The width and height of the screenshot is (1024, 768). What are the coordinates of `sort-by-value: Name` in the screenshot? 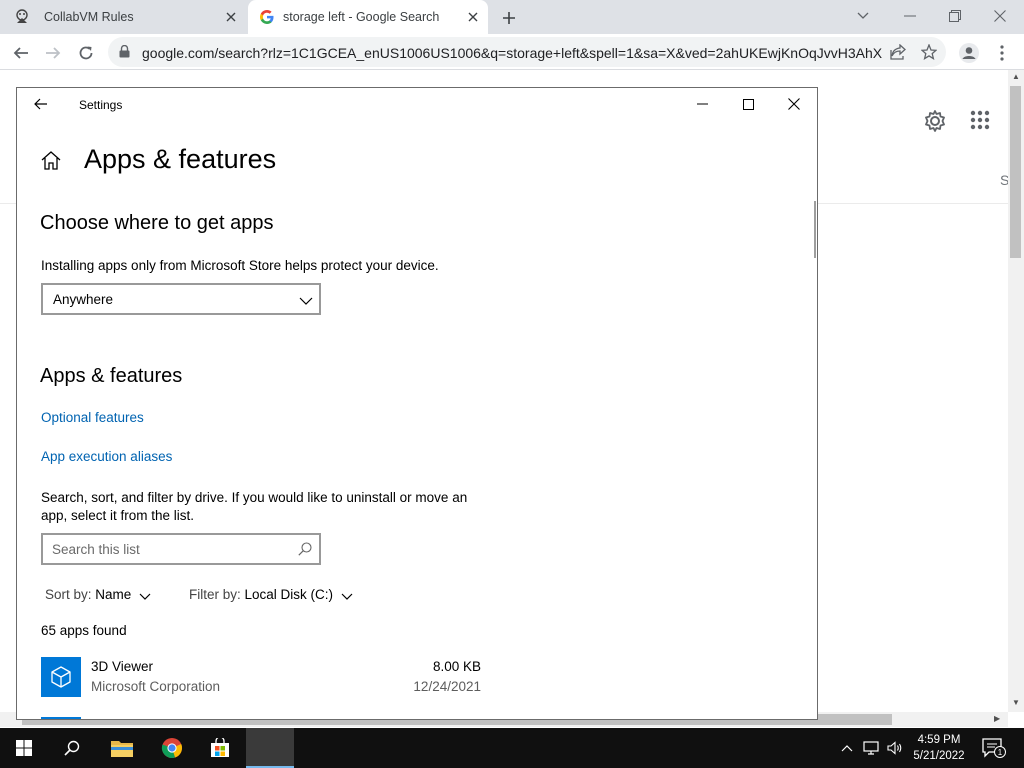 It's located at (113, 594).